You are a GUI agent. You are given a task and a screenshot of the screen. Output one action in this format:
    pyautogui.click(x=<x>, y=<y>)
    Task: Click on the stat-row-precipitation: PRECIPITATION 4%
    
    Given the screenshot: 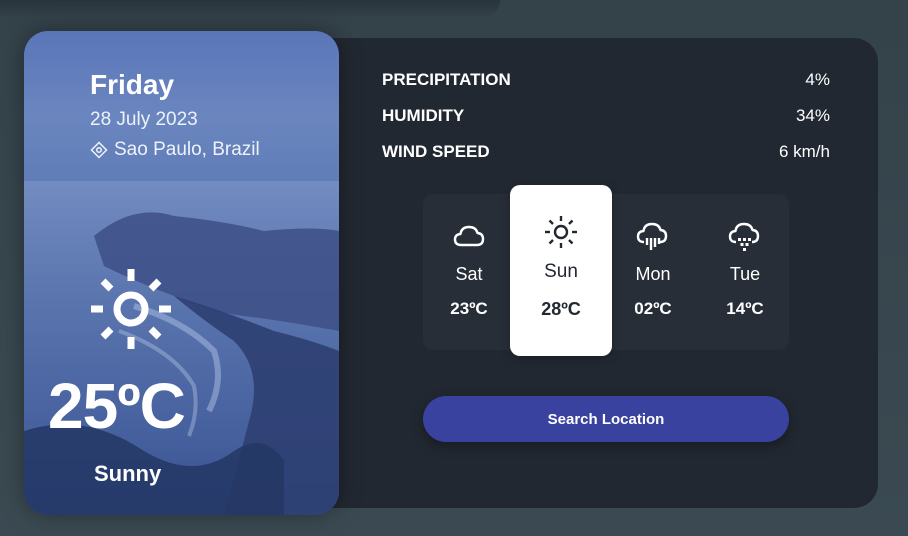 What is the action you would take?
    pyautogui.click(x=606, y=88)
    